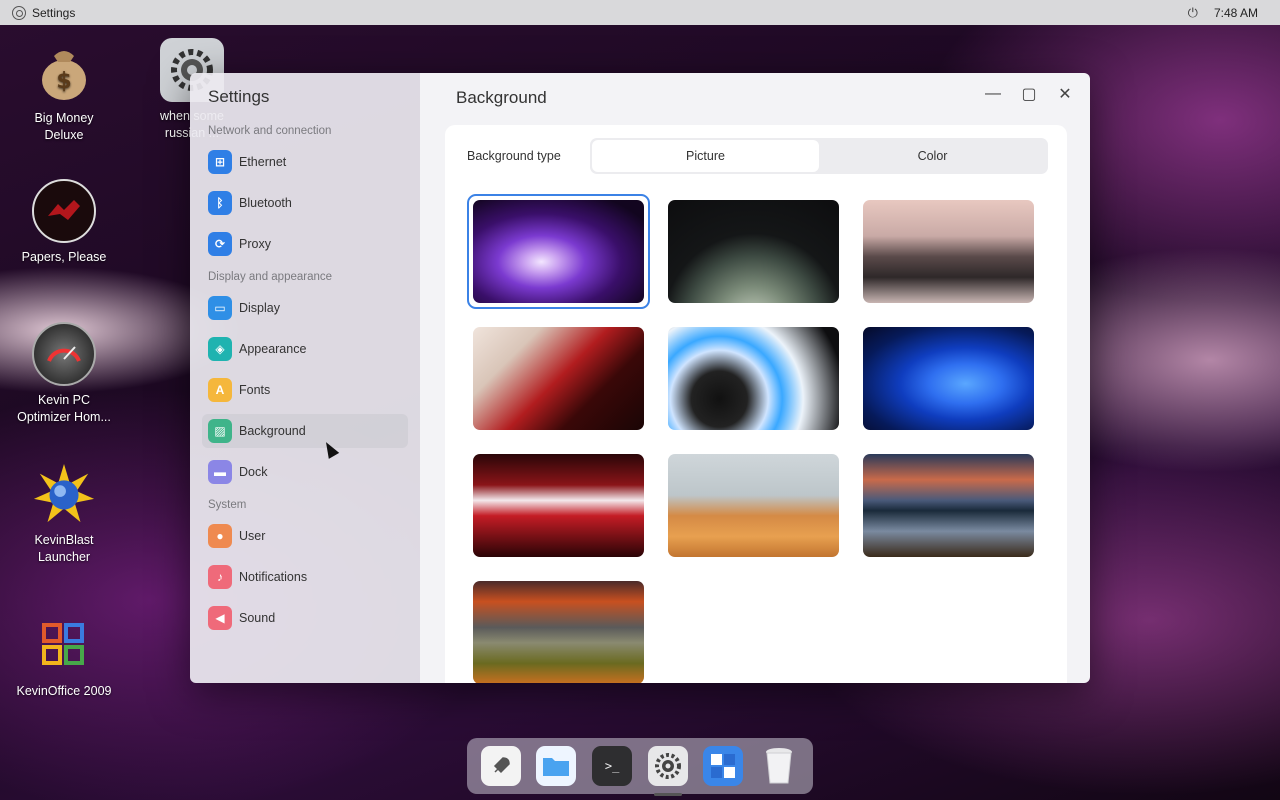 This screenshot has width=1280, height=800. What do you see at coordinates (273, 577) in the screenshot?
I see `sidebar-item-label: Notifications` at bounding box center [273, 577].